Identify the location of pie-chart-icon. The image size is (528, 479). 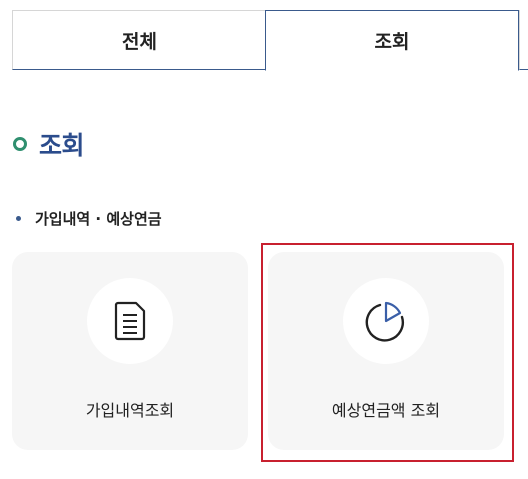
(384, 321).